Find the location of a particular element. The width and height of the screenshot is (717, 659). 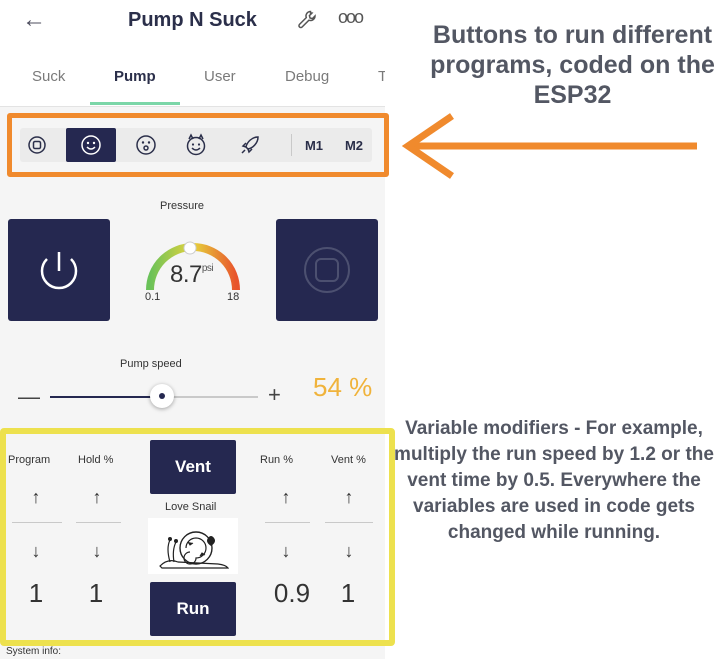

increase-speed-button: + is located at coordinates (274, 395).